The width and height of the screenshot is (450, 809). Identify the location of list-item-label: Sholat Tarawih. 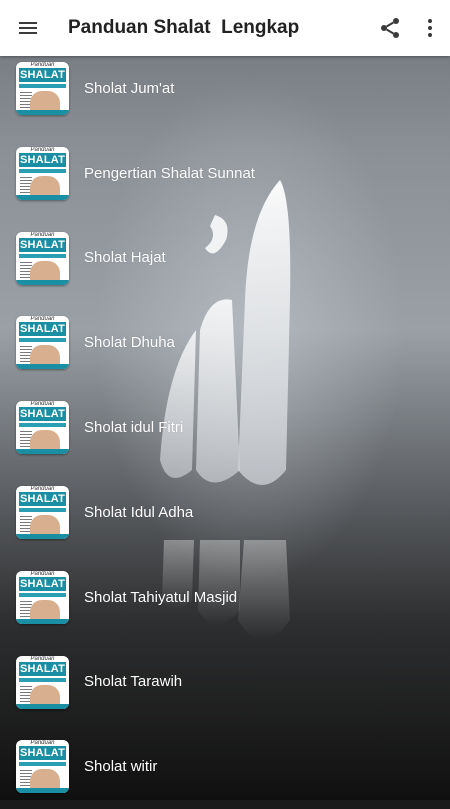
(133, 682).